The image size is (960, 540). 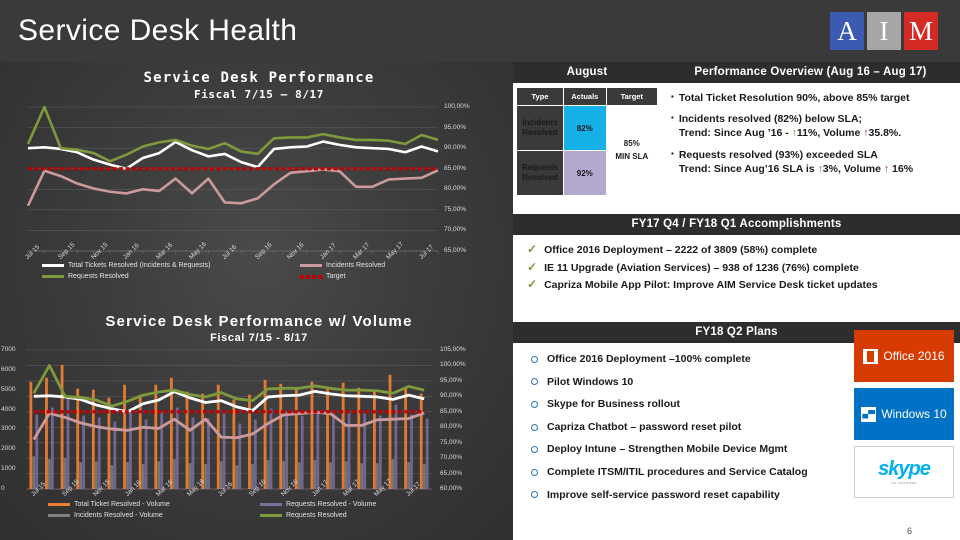 What do you see at coordinates (158, 30) in the screenshot?
I see `page-title: Service Desk Health` at bounding box center [158, 30].